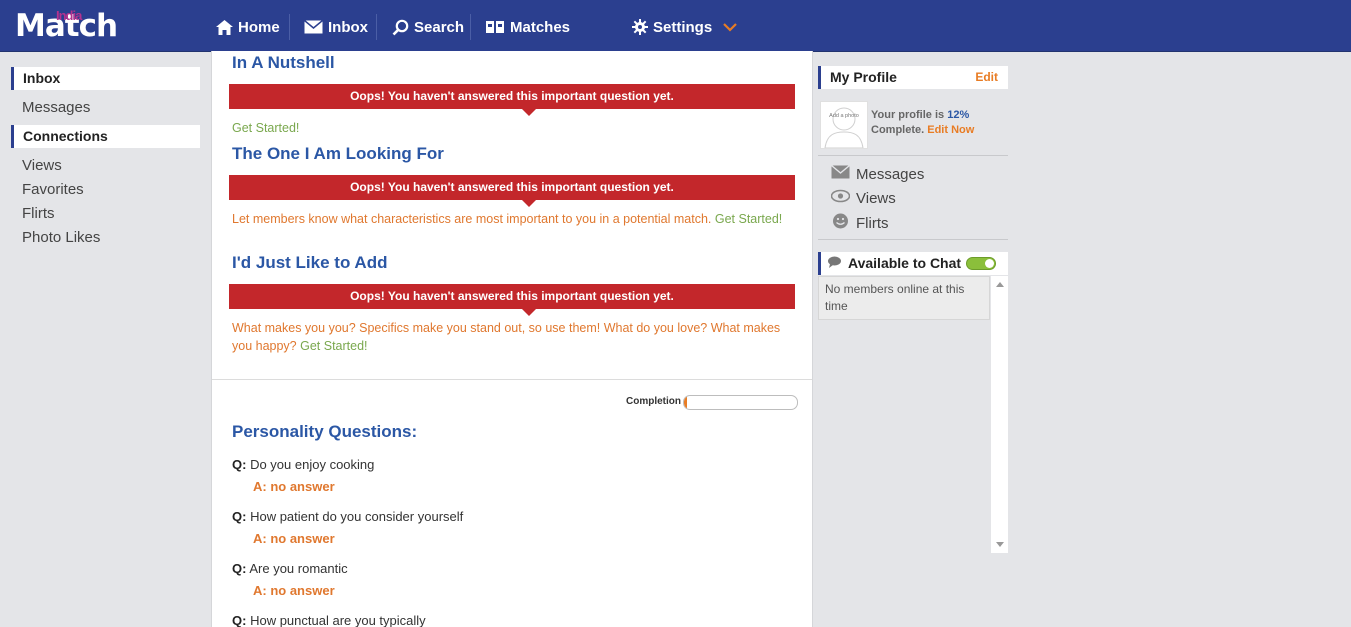 The width and height of the screenshot is (1351, 627). I want to click on nav-matches: Matches, so click(528, 27).